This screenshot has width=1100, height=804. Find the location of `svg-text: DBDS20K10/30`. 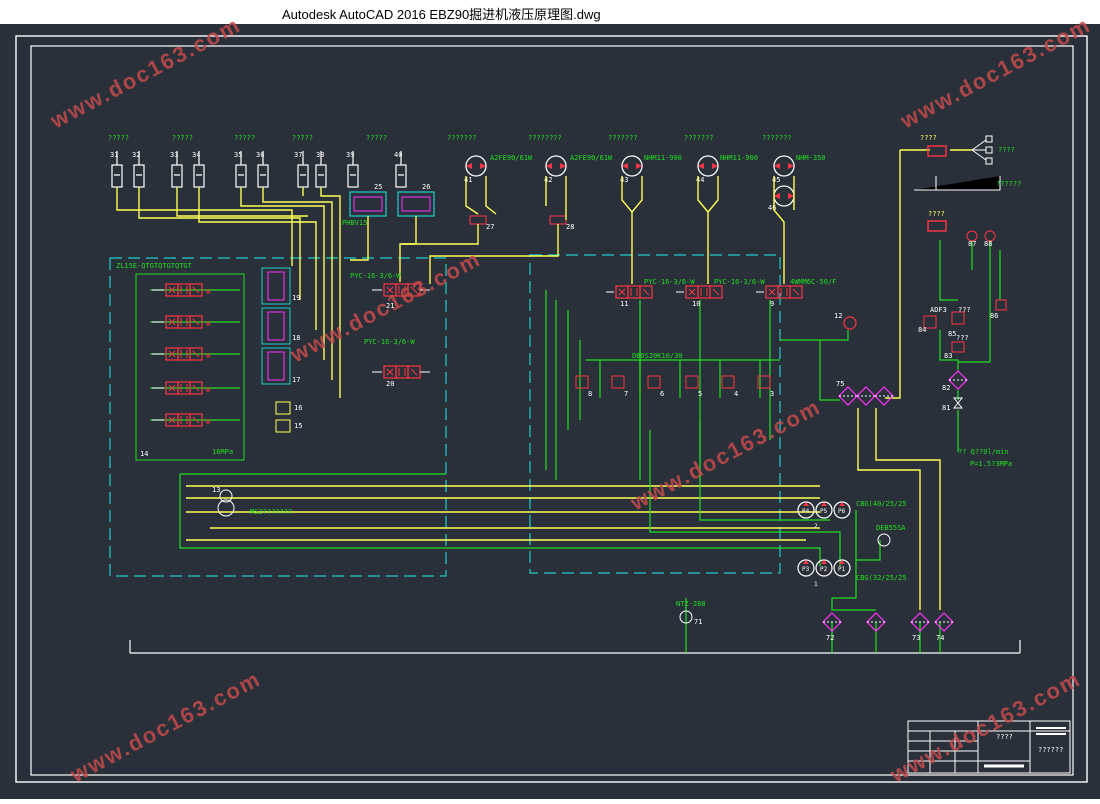

svg-text: DBDS20K10/30 is located at coordinates (657, 356).